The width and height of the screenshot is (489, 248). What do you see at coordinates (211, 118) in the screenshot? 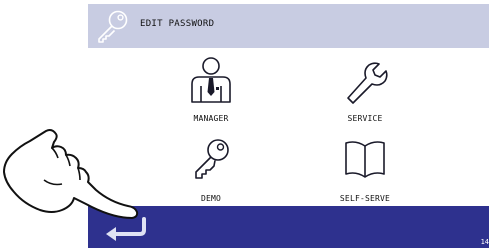
I see `manager-label: MANAGER` at bounding box center [211, 118].